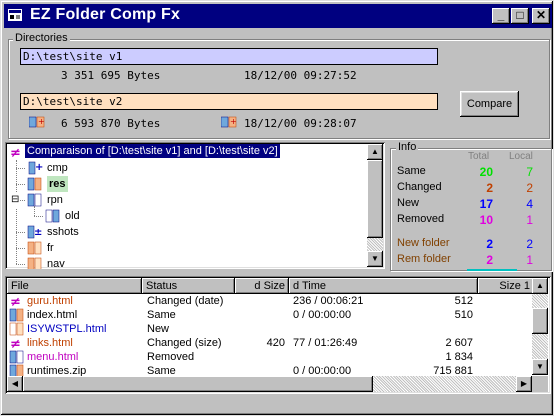 The height and width of the screenshot is (416, 554). I want to click on tree-item-label: nav, so click(56, 263).